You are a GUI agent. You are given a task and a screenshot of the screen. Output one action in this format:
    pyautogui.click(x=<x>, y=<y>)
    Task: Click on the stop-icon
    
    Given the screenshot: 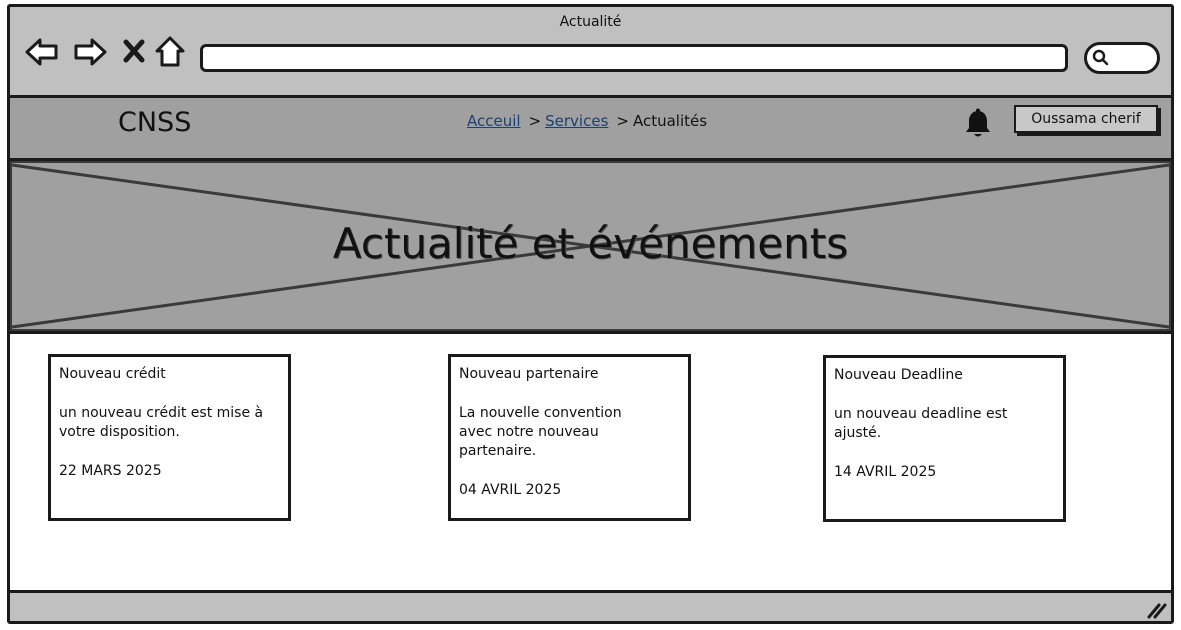 What is the action you would take?
    pyautogui.click(x=136, y=52)
    